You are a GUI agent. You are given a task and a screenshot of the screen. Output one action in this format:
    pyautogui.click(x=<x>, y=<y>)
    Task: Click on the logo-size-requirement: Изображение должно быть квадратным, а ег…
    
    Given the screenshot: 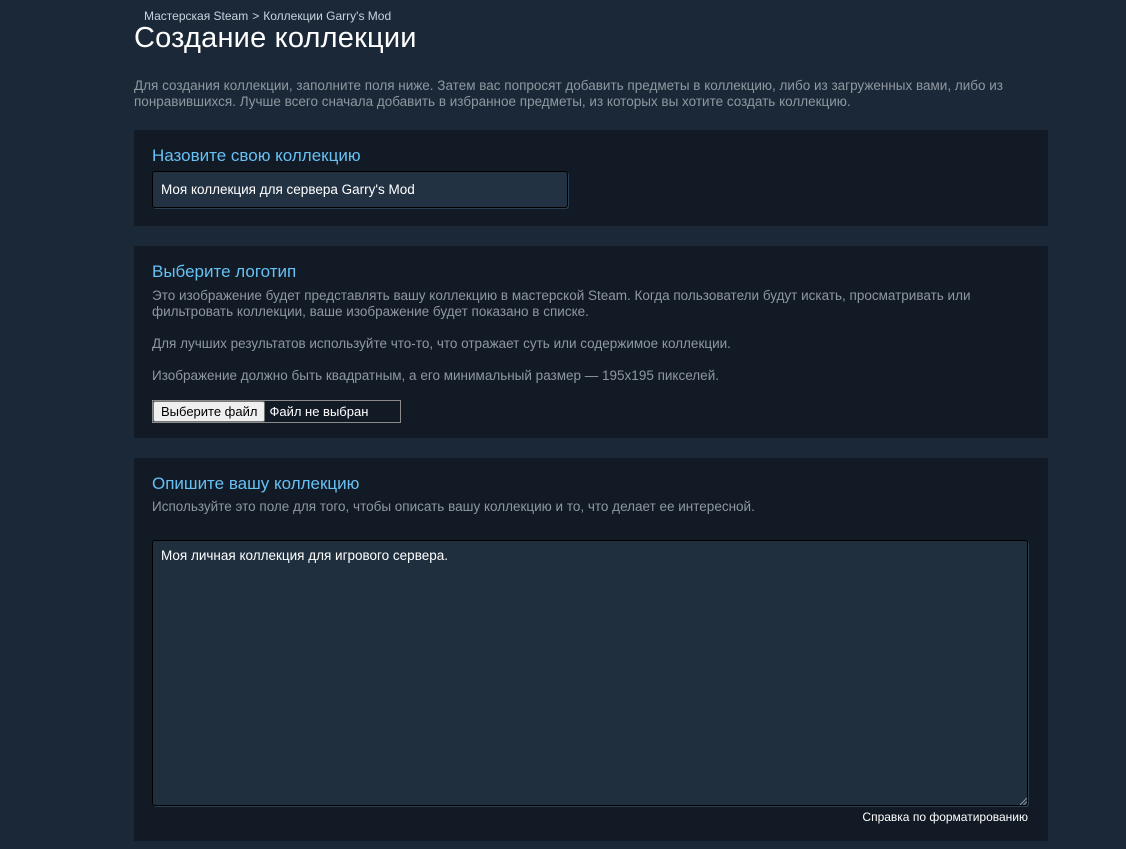 What is the action you would take?
    pyautogui.click(x=435, y=375)
    